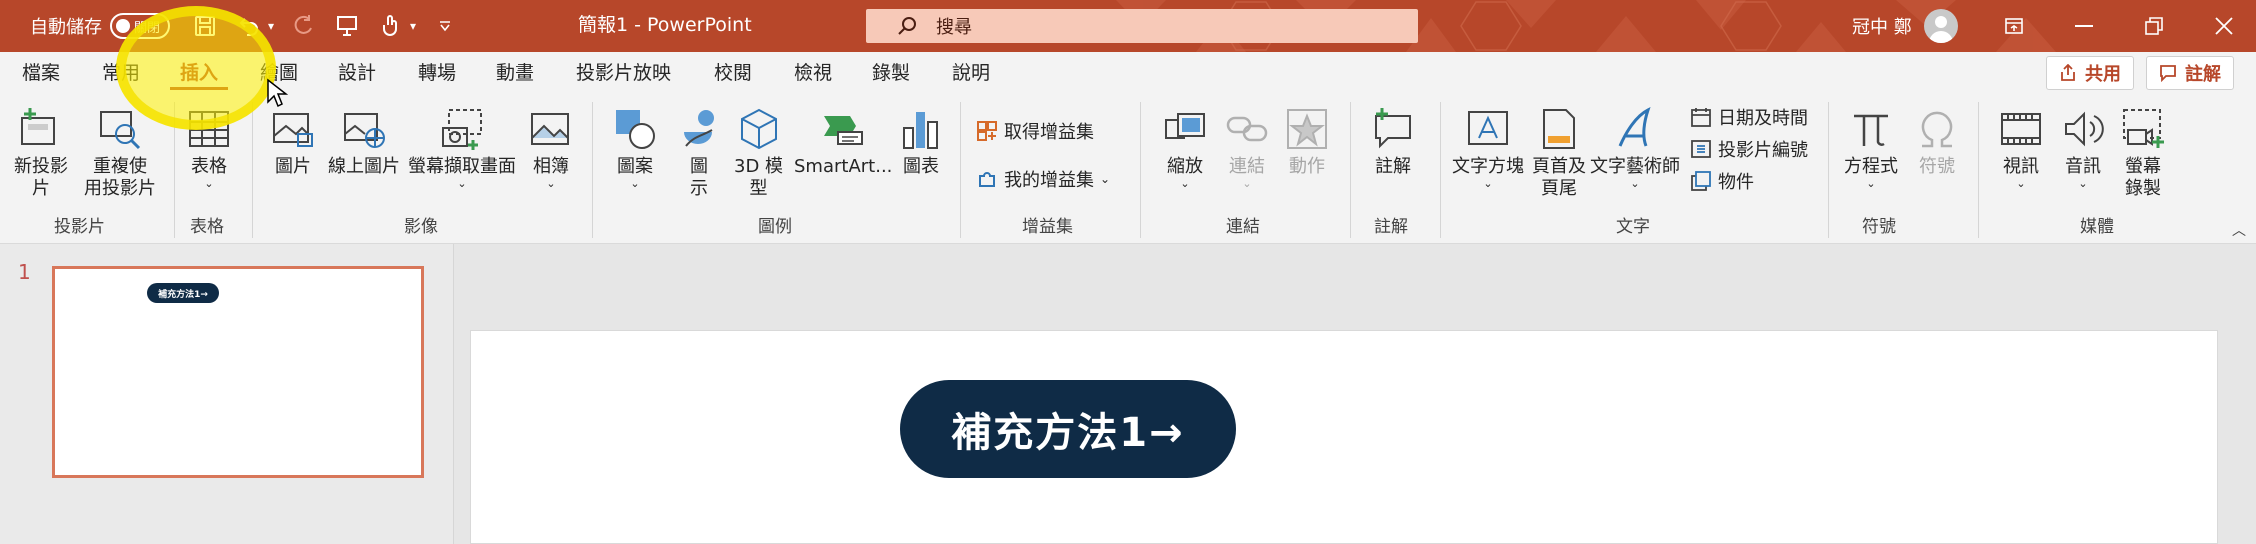 The image size is (2256, 544). I want to click on object-label: 物件, so click(1736, 182).